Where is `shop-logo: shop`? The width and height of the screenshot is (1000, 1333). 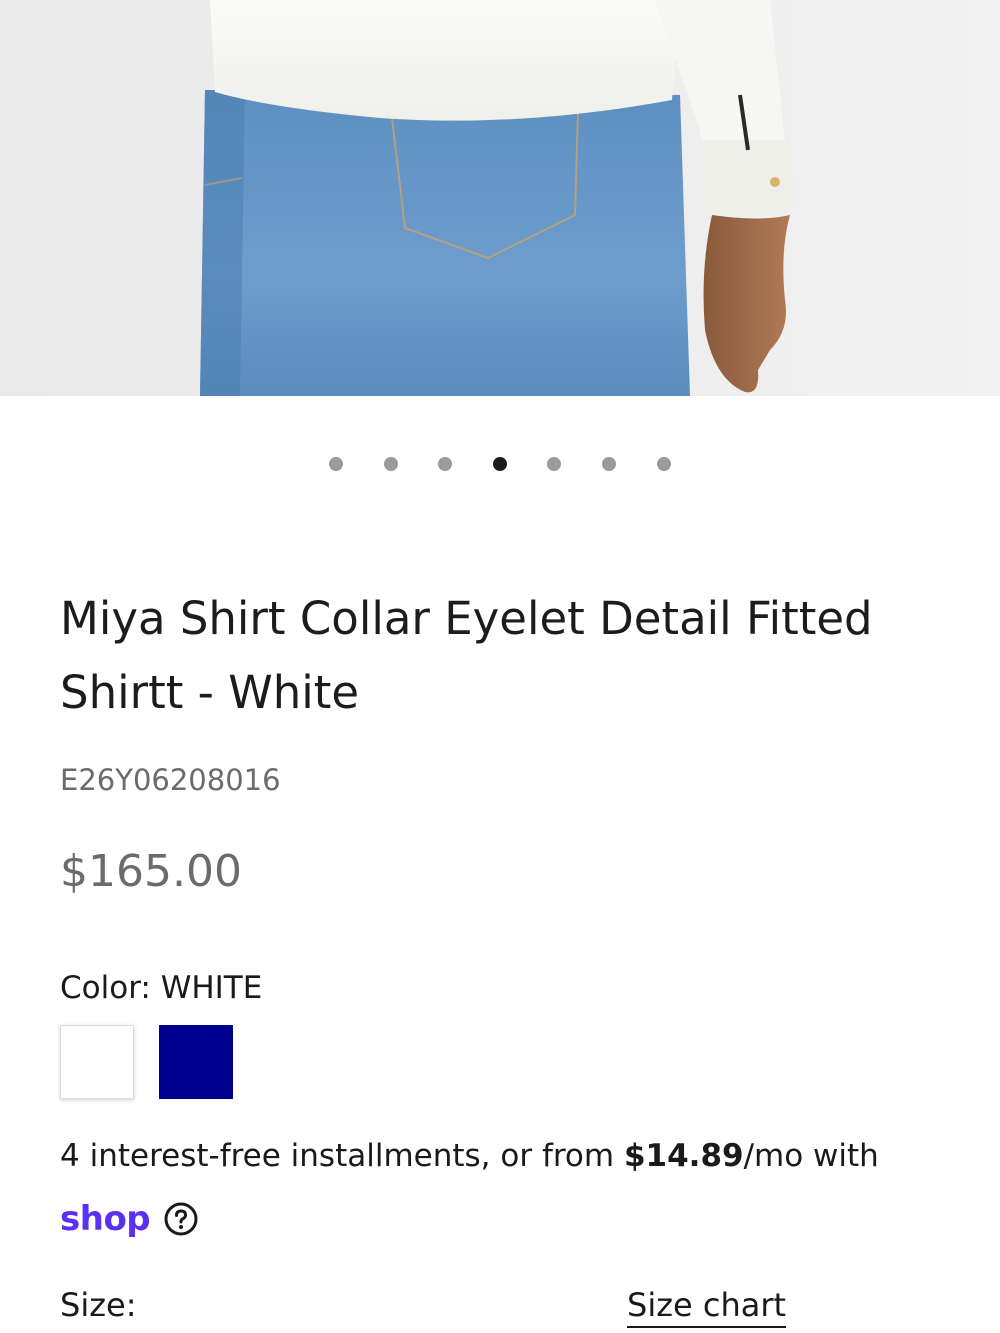
shop-logo: shop is located at coordinates (105, 1219).